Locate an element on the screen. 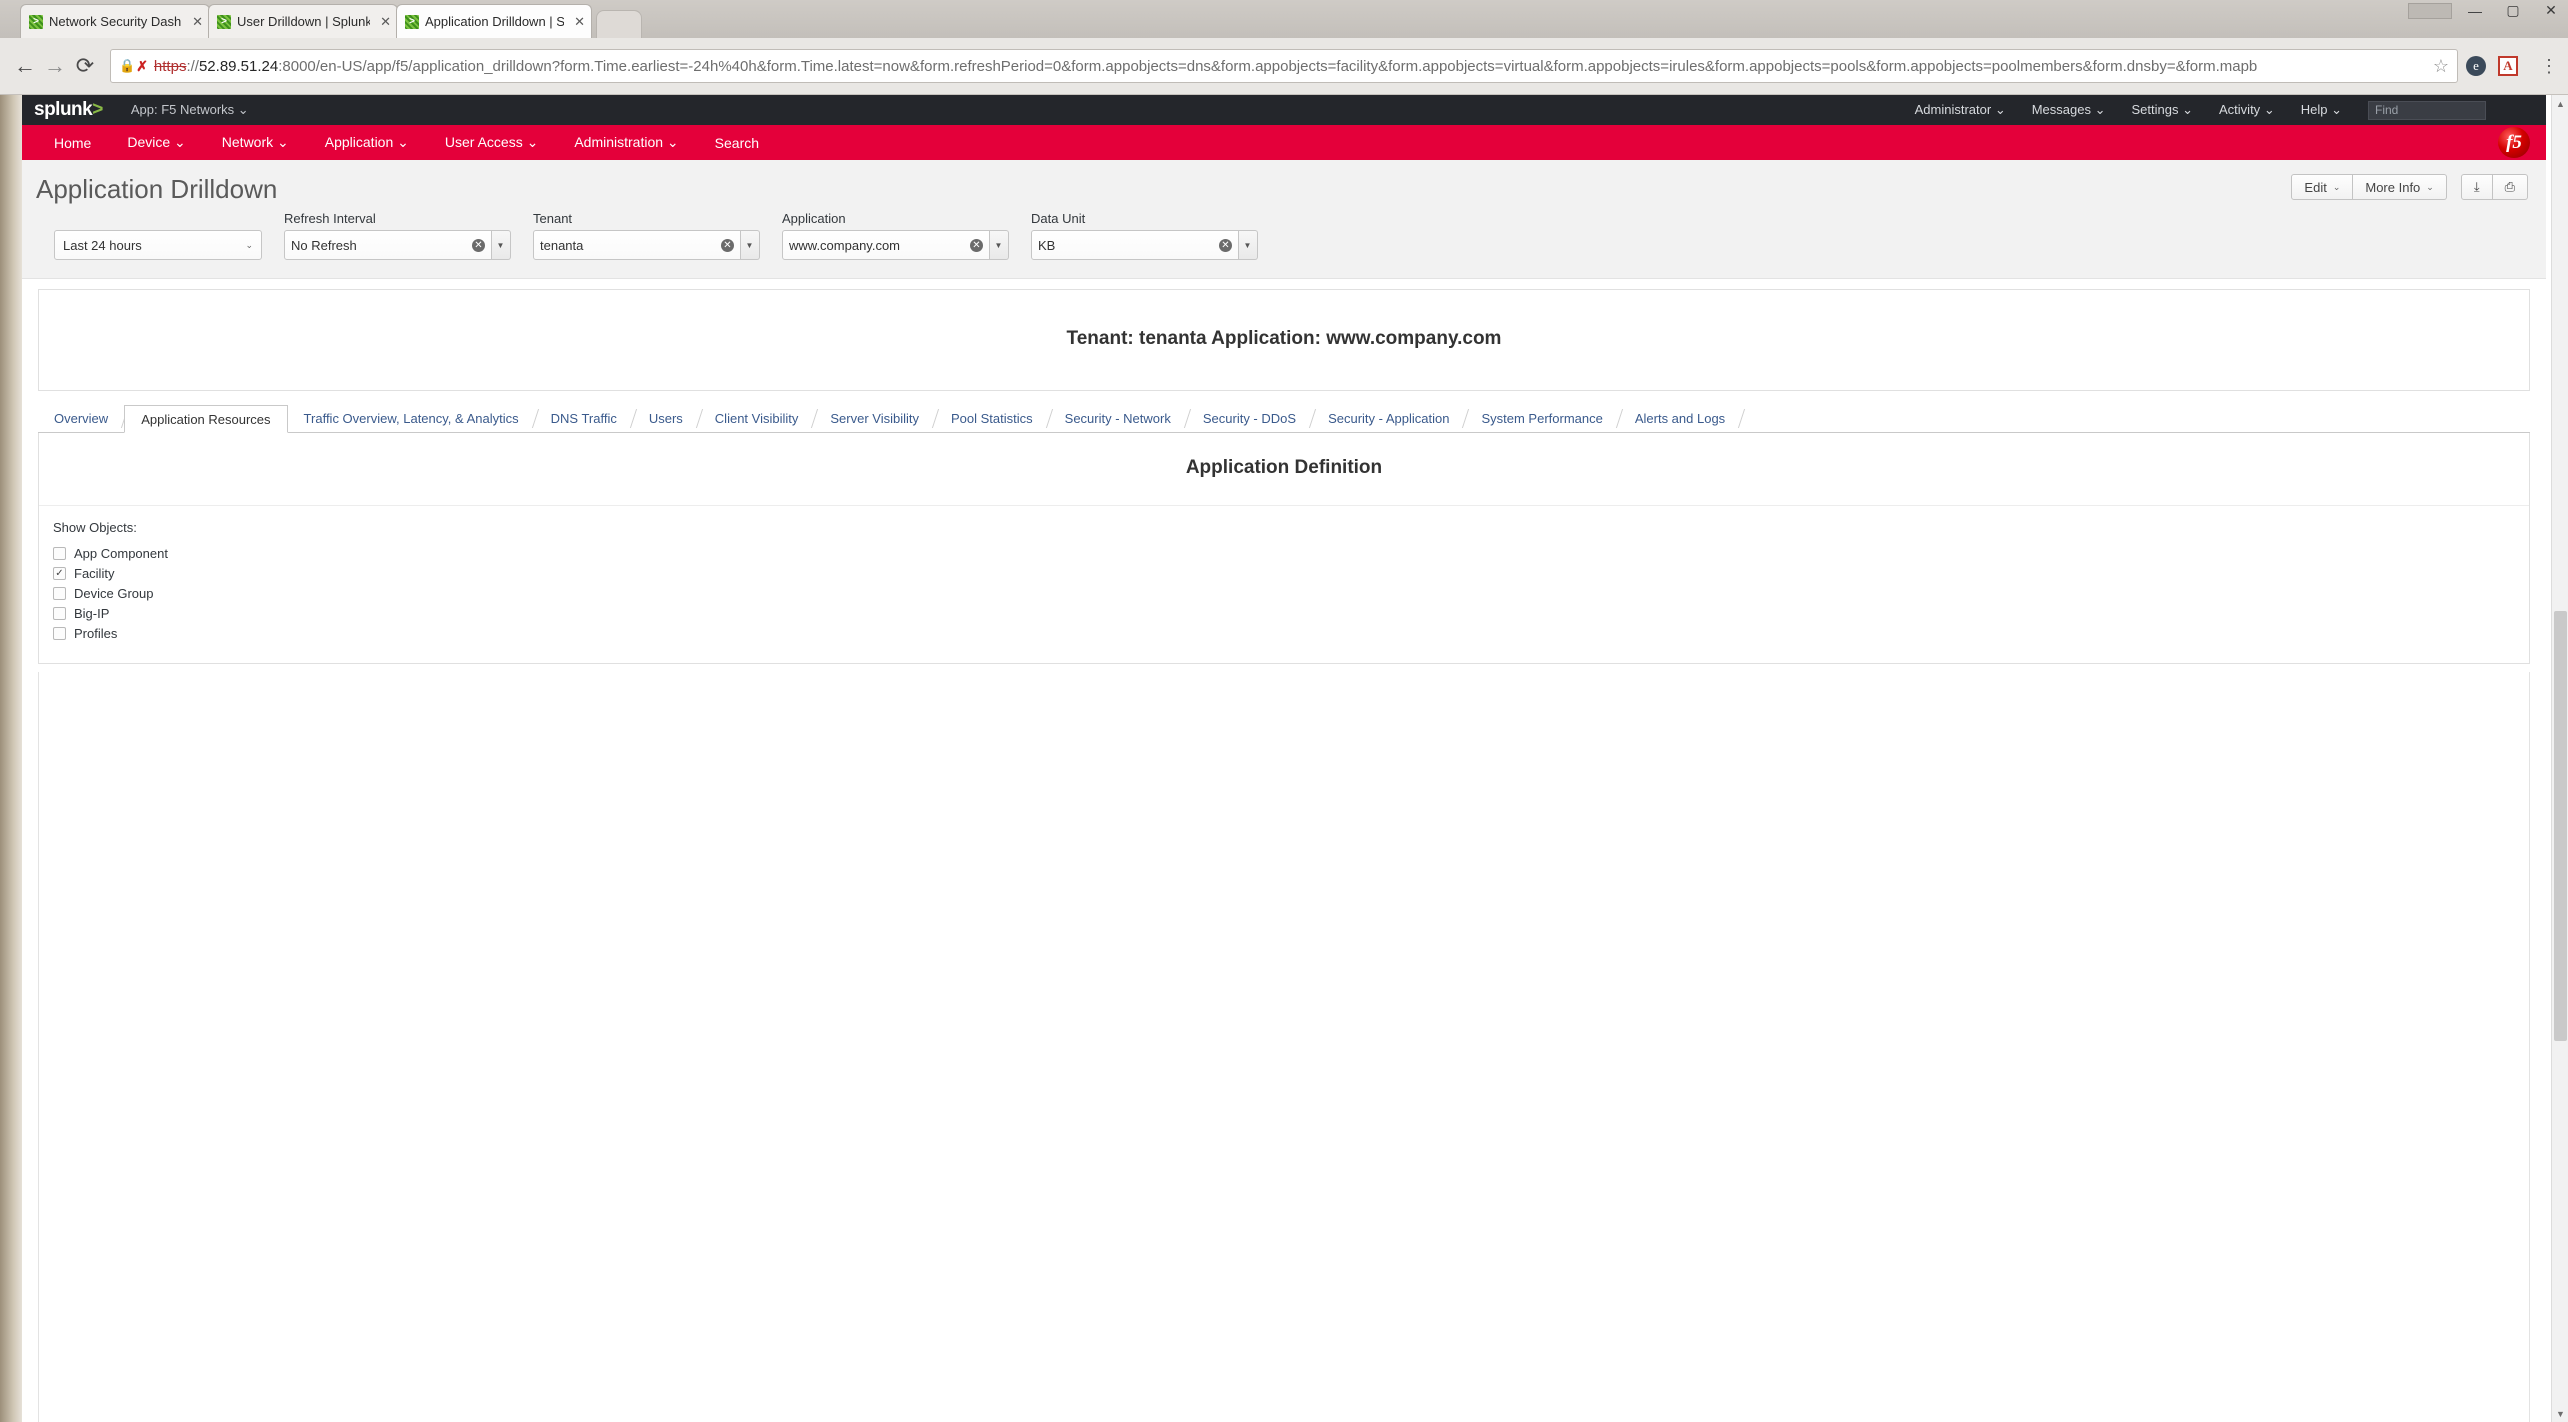  window-close-icon: ✕ is located at coordinates (2551, 10).